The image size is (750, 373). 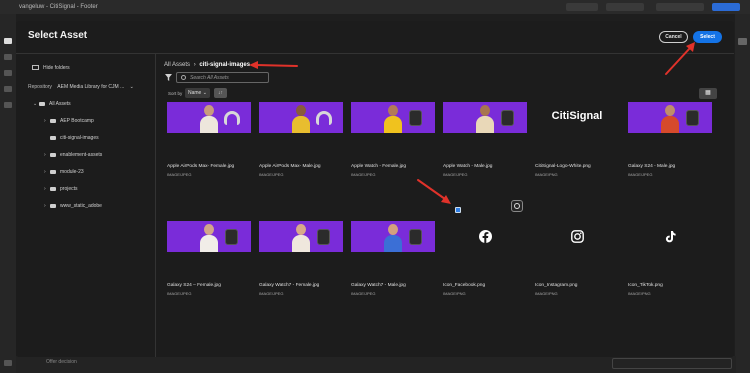 I want to click on breadcrumb-root: All Assets, so click(x=177, y=65).